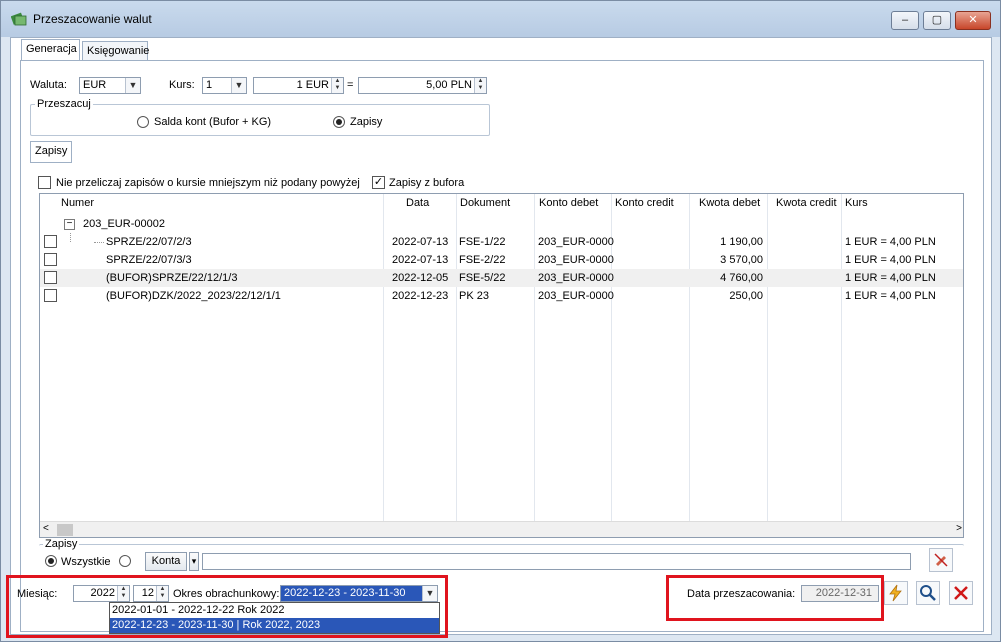 The height and width of the screenshot is (642, 1001). I want to click on radio-all-entries, so click(51, 561).